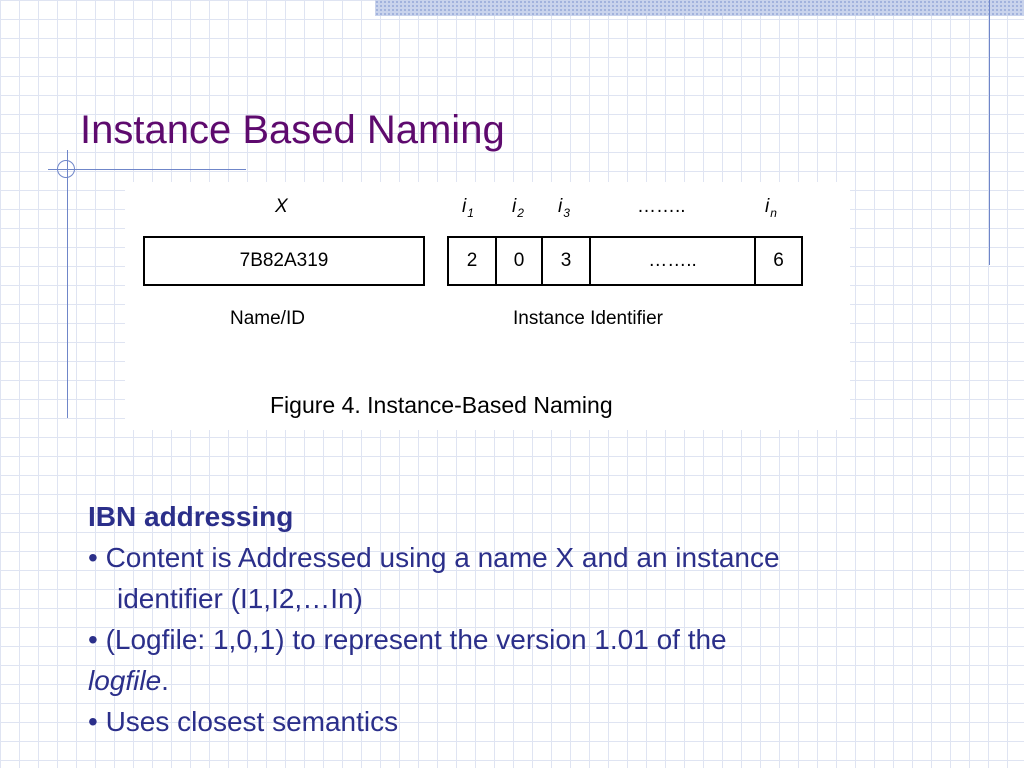  Describe the element at coordinates (125, 680) in the screenshot. I see `logfile-italic: logfile` at that location.